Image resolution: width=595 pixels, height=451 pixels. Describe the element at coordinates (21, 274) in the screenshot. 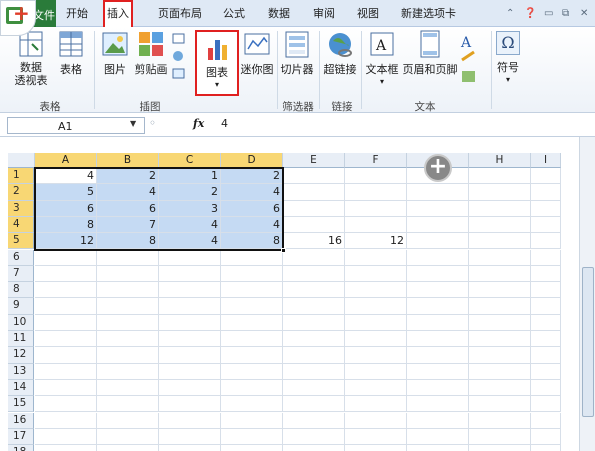

I see `row-header-7: 7` at that location.